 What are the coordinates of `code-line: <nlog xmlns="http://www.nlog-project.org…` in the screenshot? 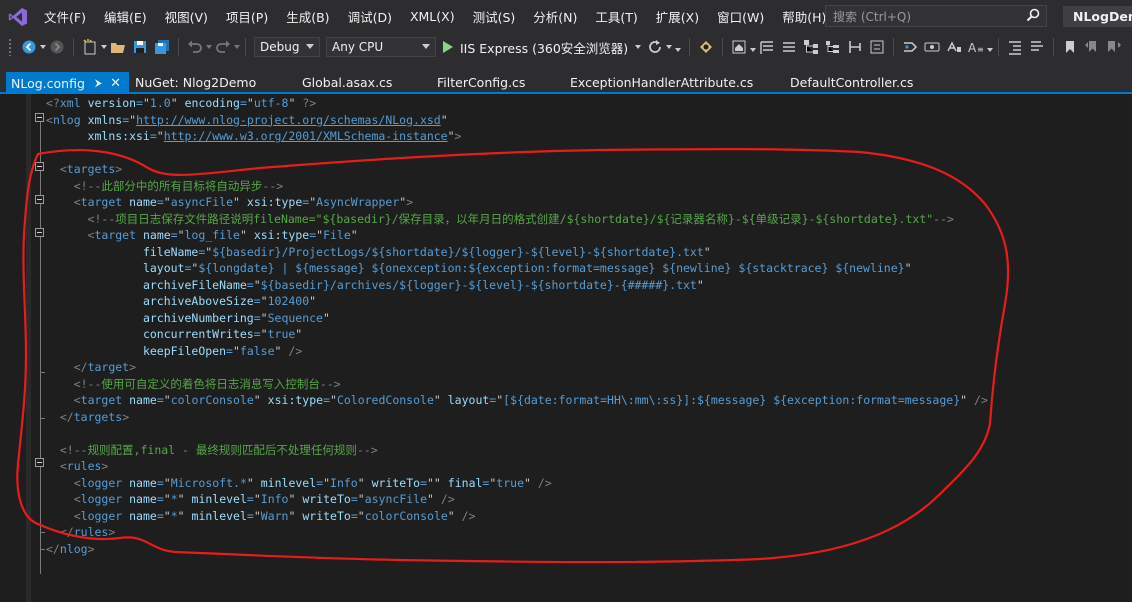 It's located at (247, 120).